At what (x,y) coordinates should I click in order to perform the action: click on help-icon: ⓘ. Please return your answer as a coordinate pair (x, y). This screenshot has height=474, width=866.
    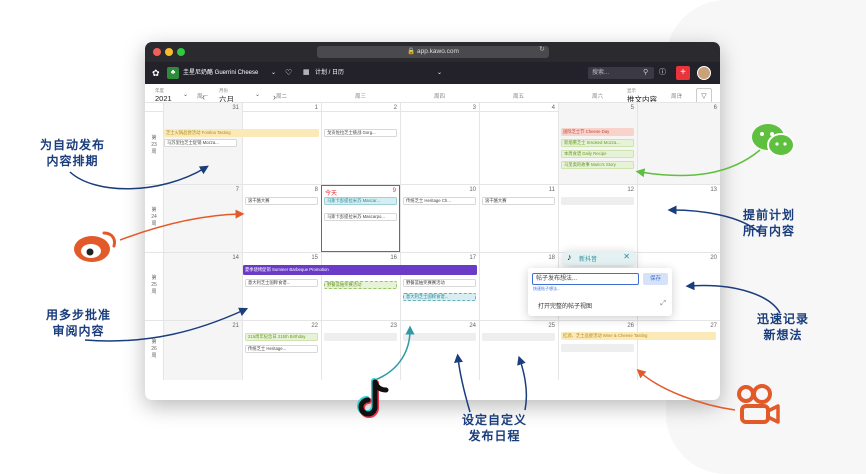
    Looking at the image, I should click on (662, 73).